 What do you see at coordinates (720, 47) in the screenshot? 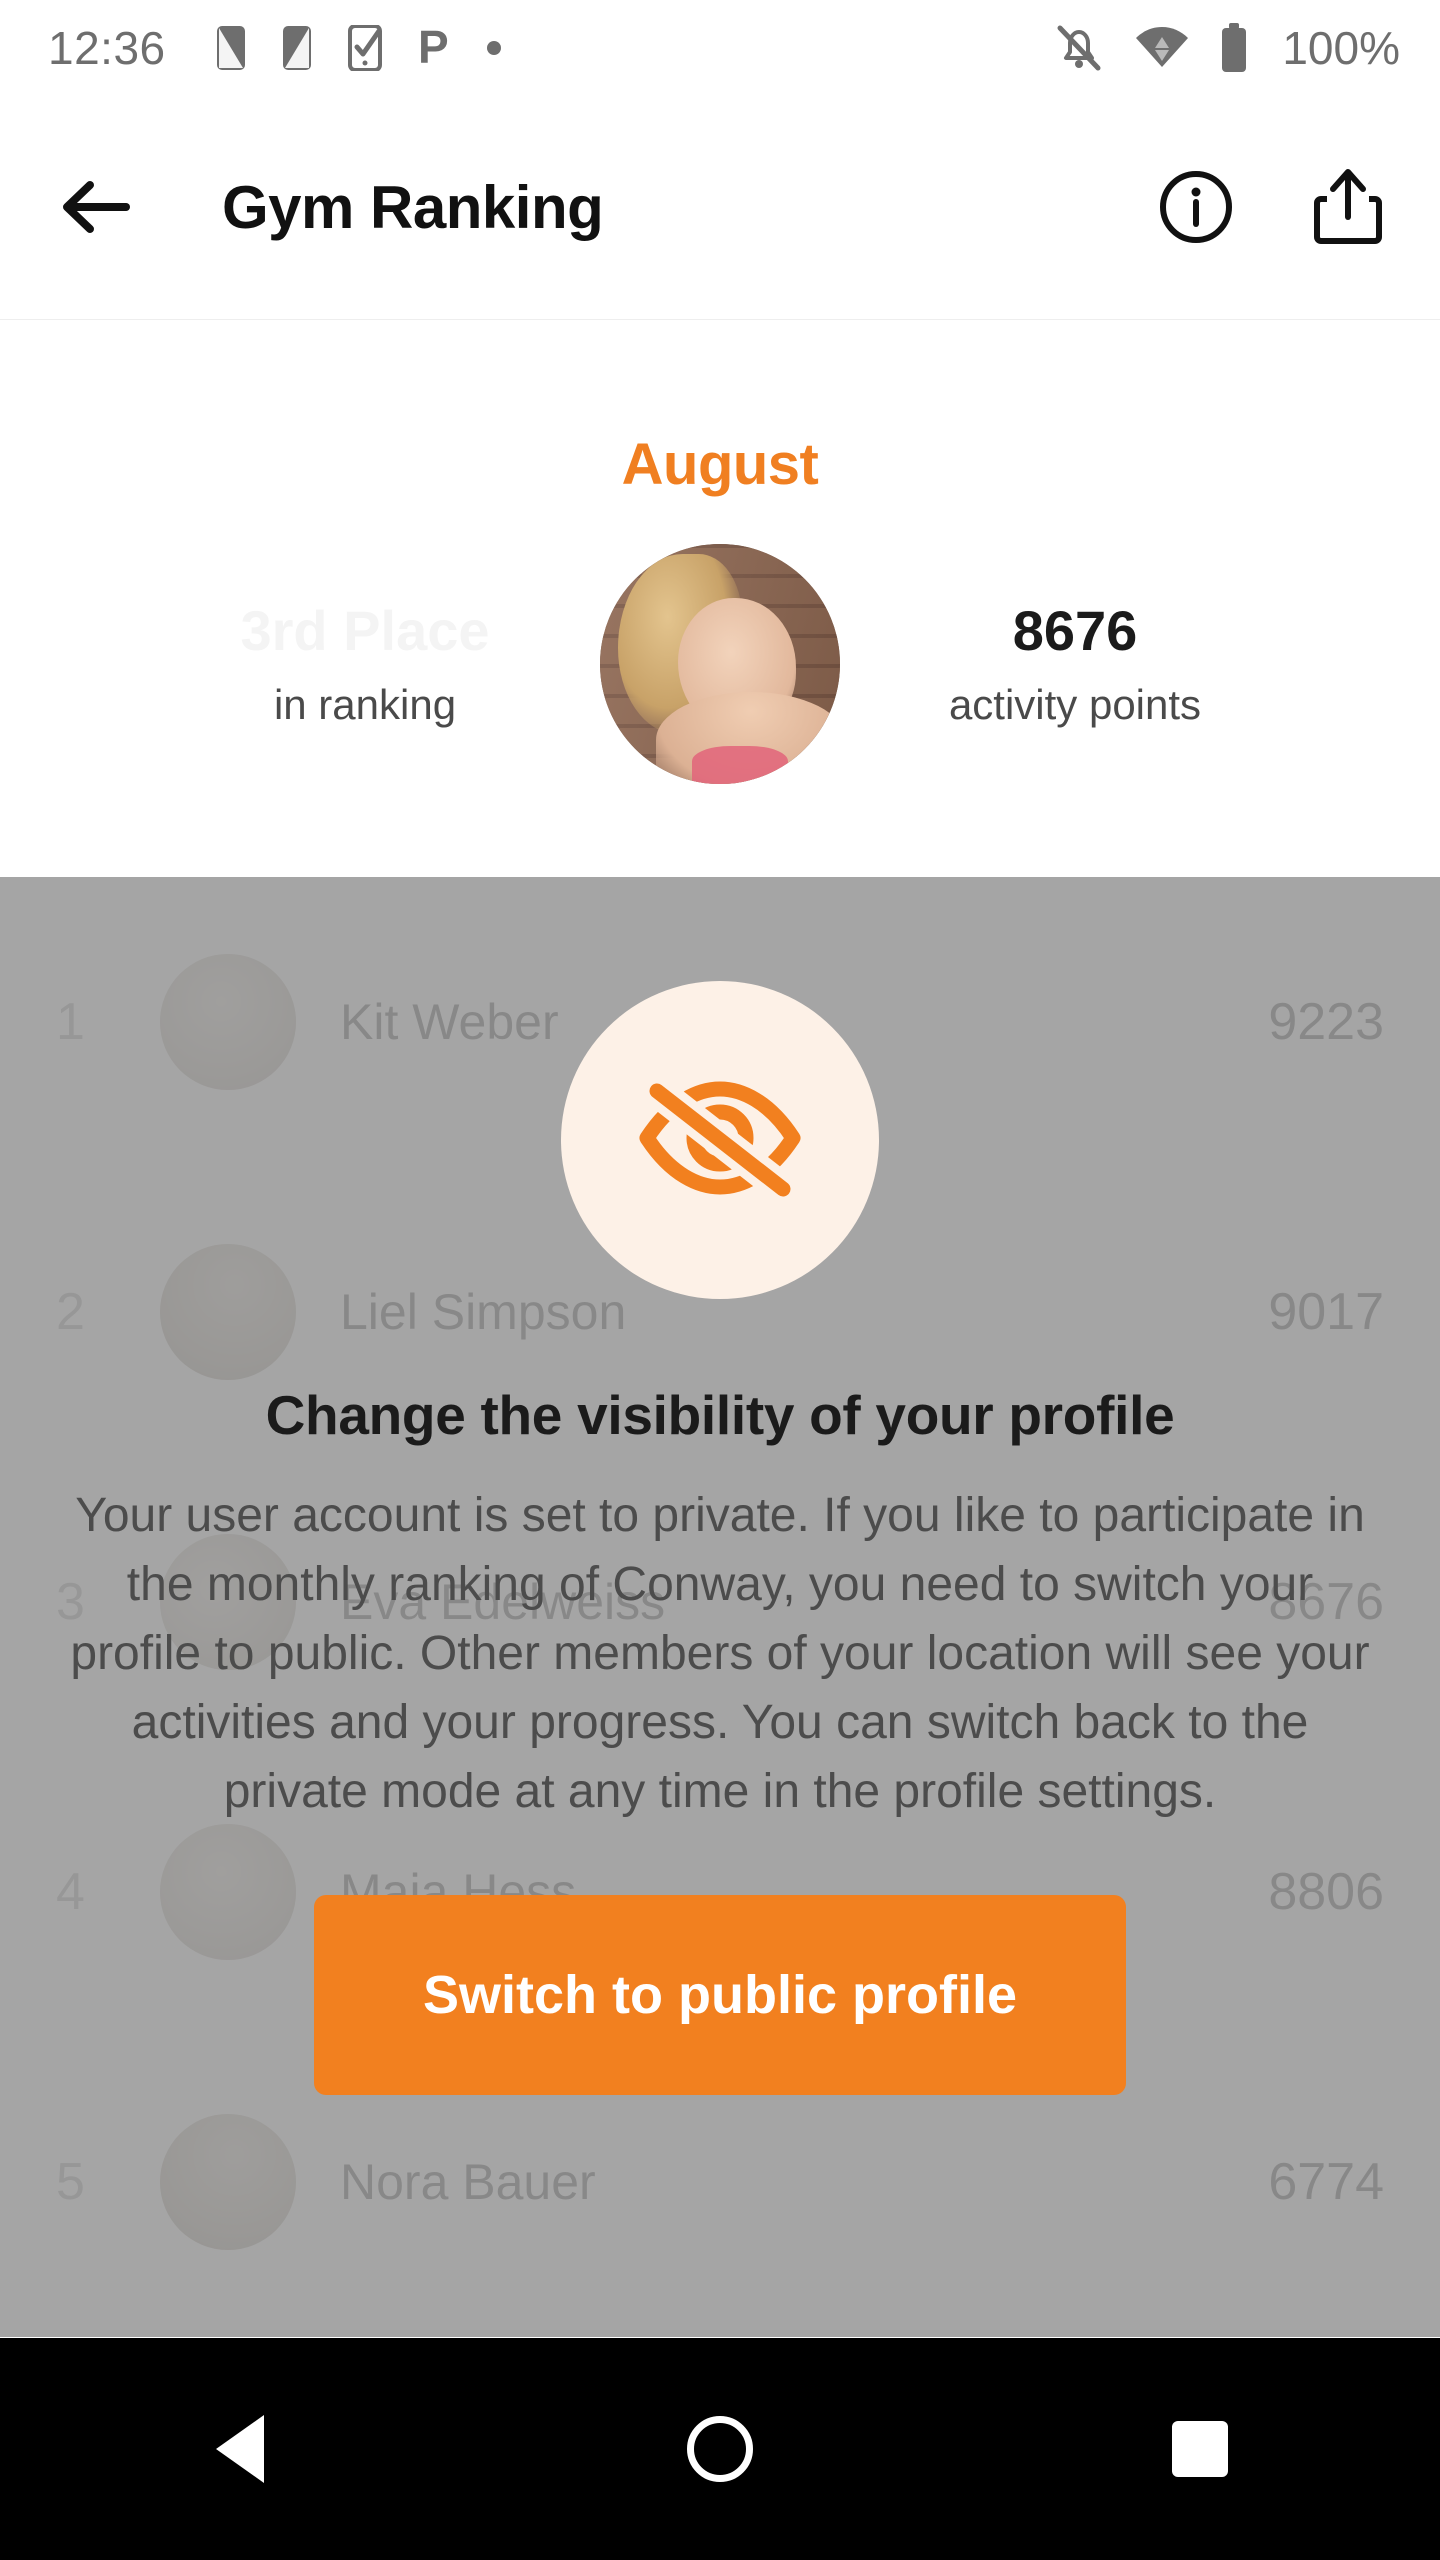
I see `status-bar: 12:36 P 100%` at bounding box center [720, 47].